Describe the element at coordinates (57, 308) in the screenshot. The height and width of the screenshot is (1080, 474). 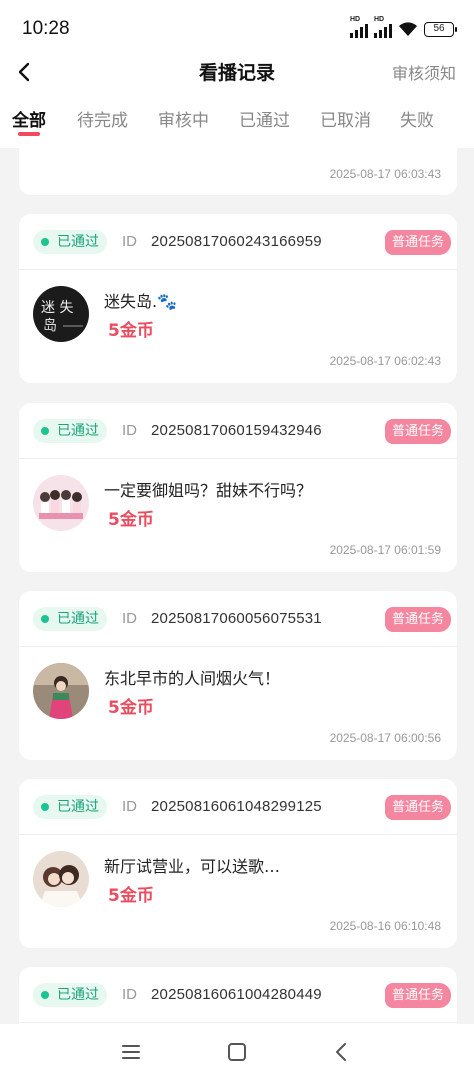
I see `svg-text: 迷 失` at that location.